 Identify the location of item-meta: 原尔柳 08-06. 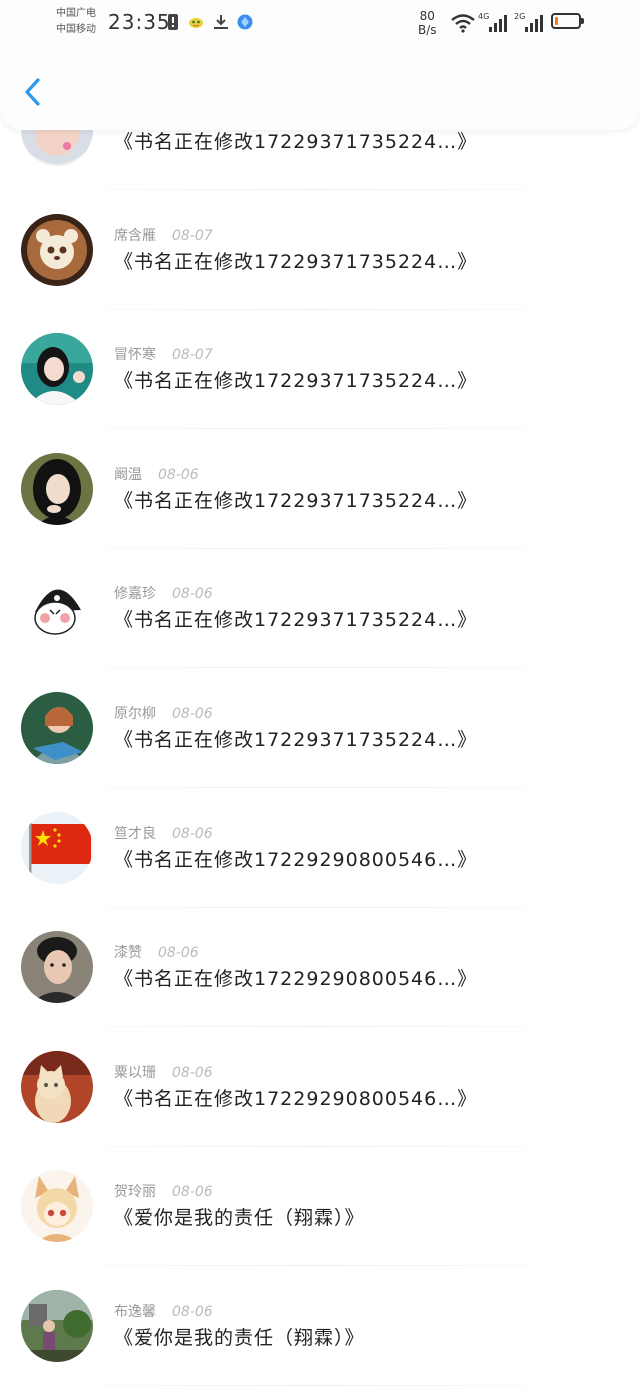
(163, 713).